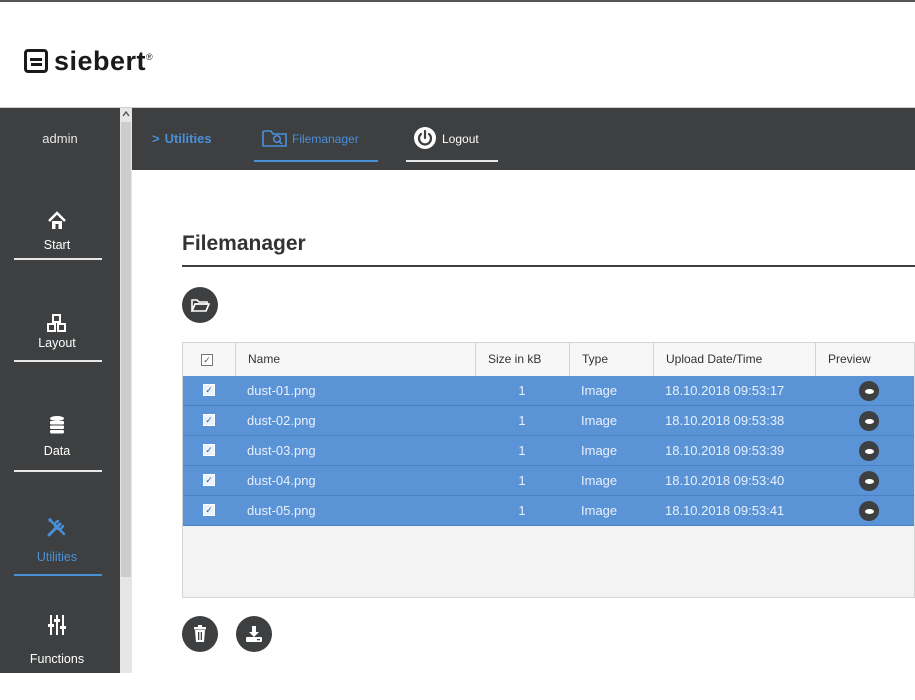 This screenshot has width=915, height=700. I want to click on sidebar-item-label: Data, so click(57, 451).